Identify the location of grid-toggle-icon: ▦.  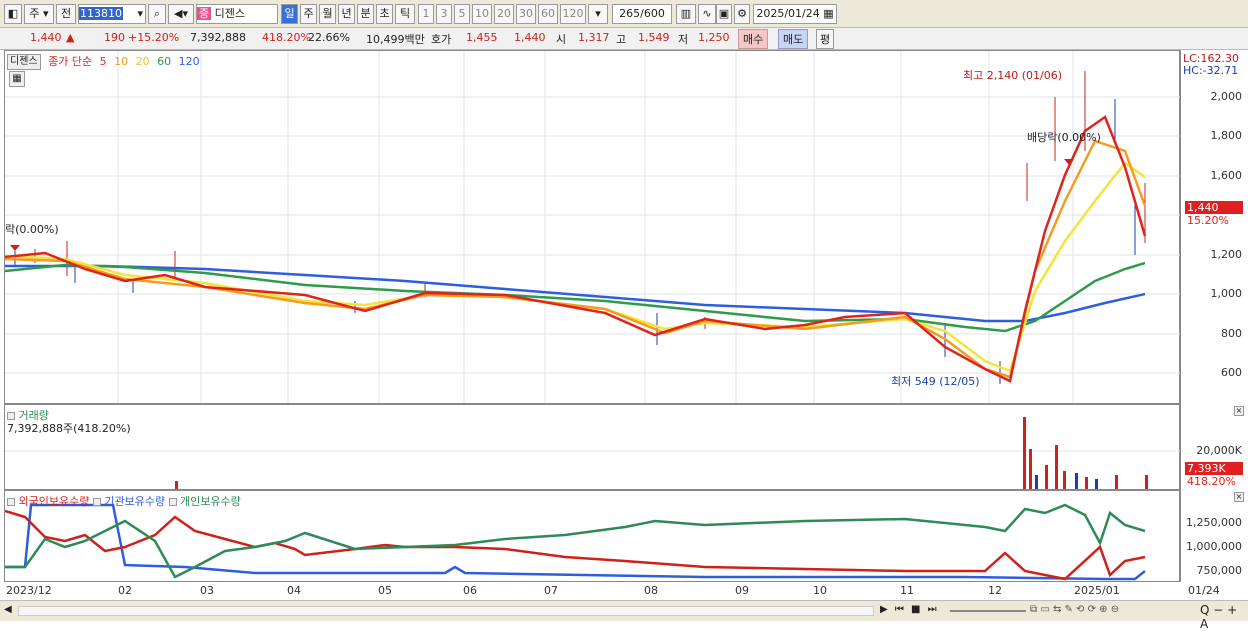
(17, 79).